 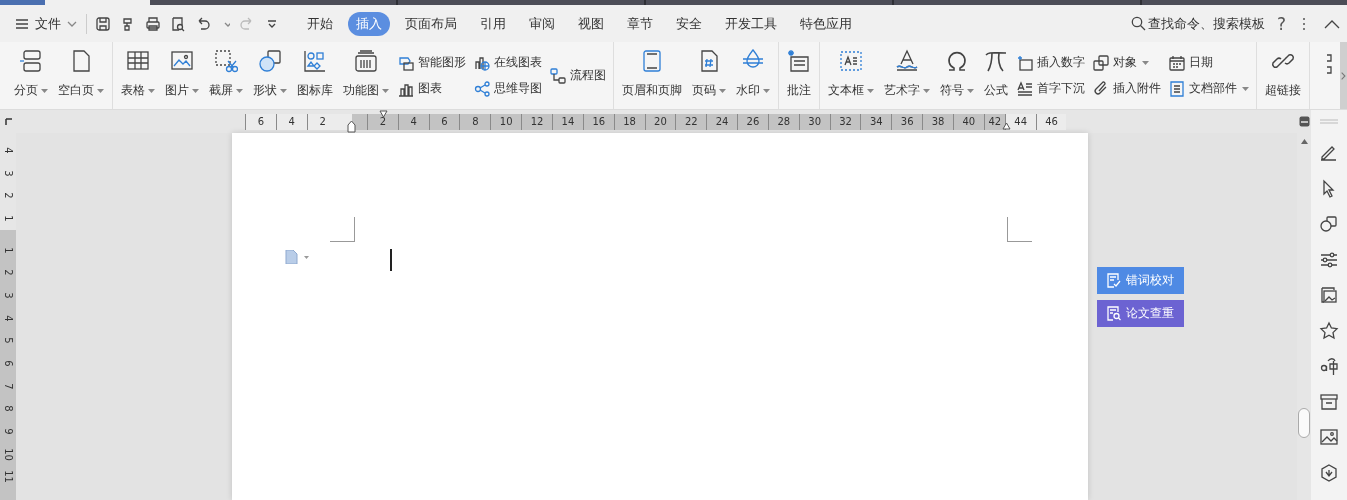 What do you see at coordinates (1304, 121) in the screenshot?
I see `ruler-toggle-icon` at bounding box center [1304, 121].